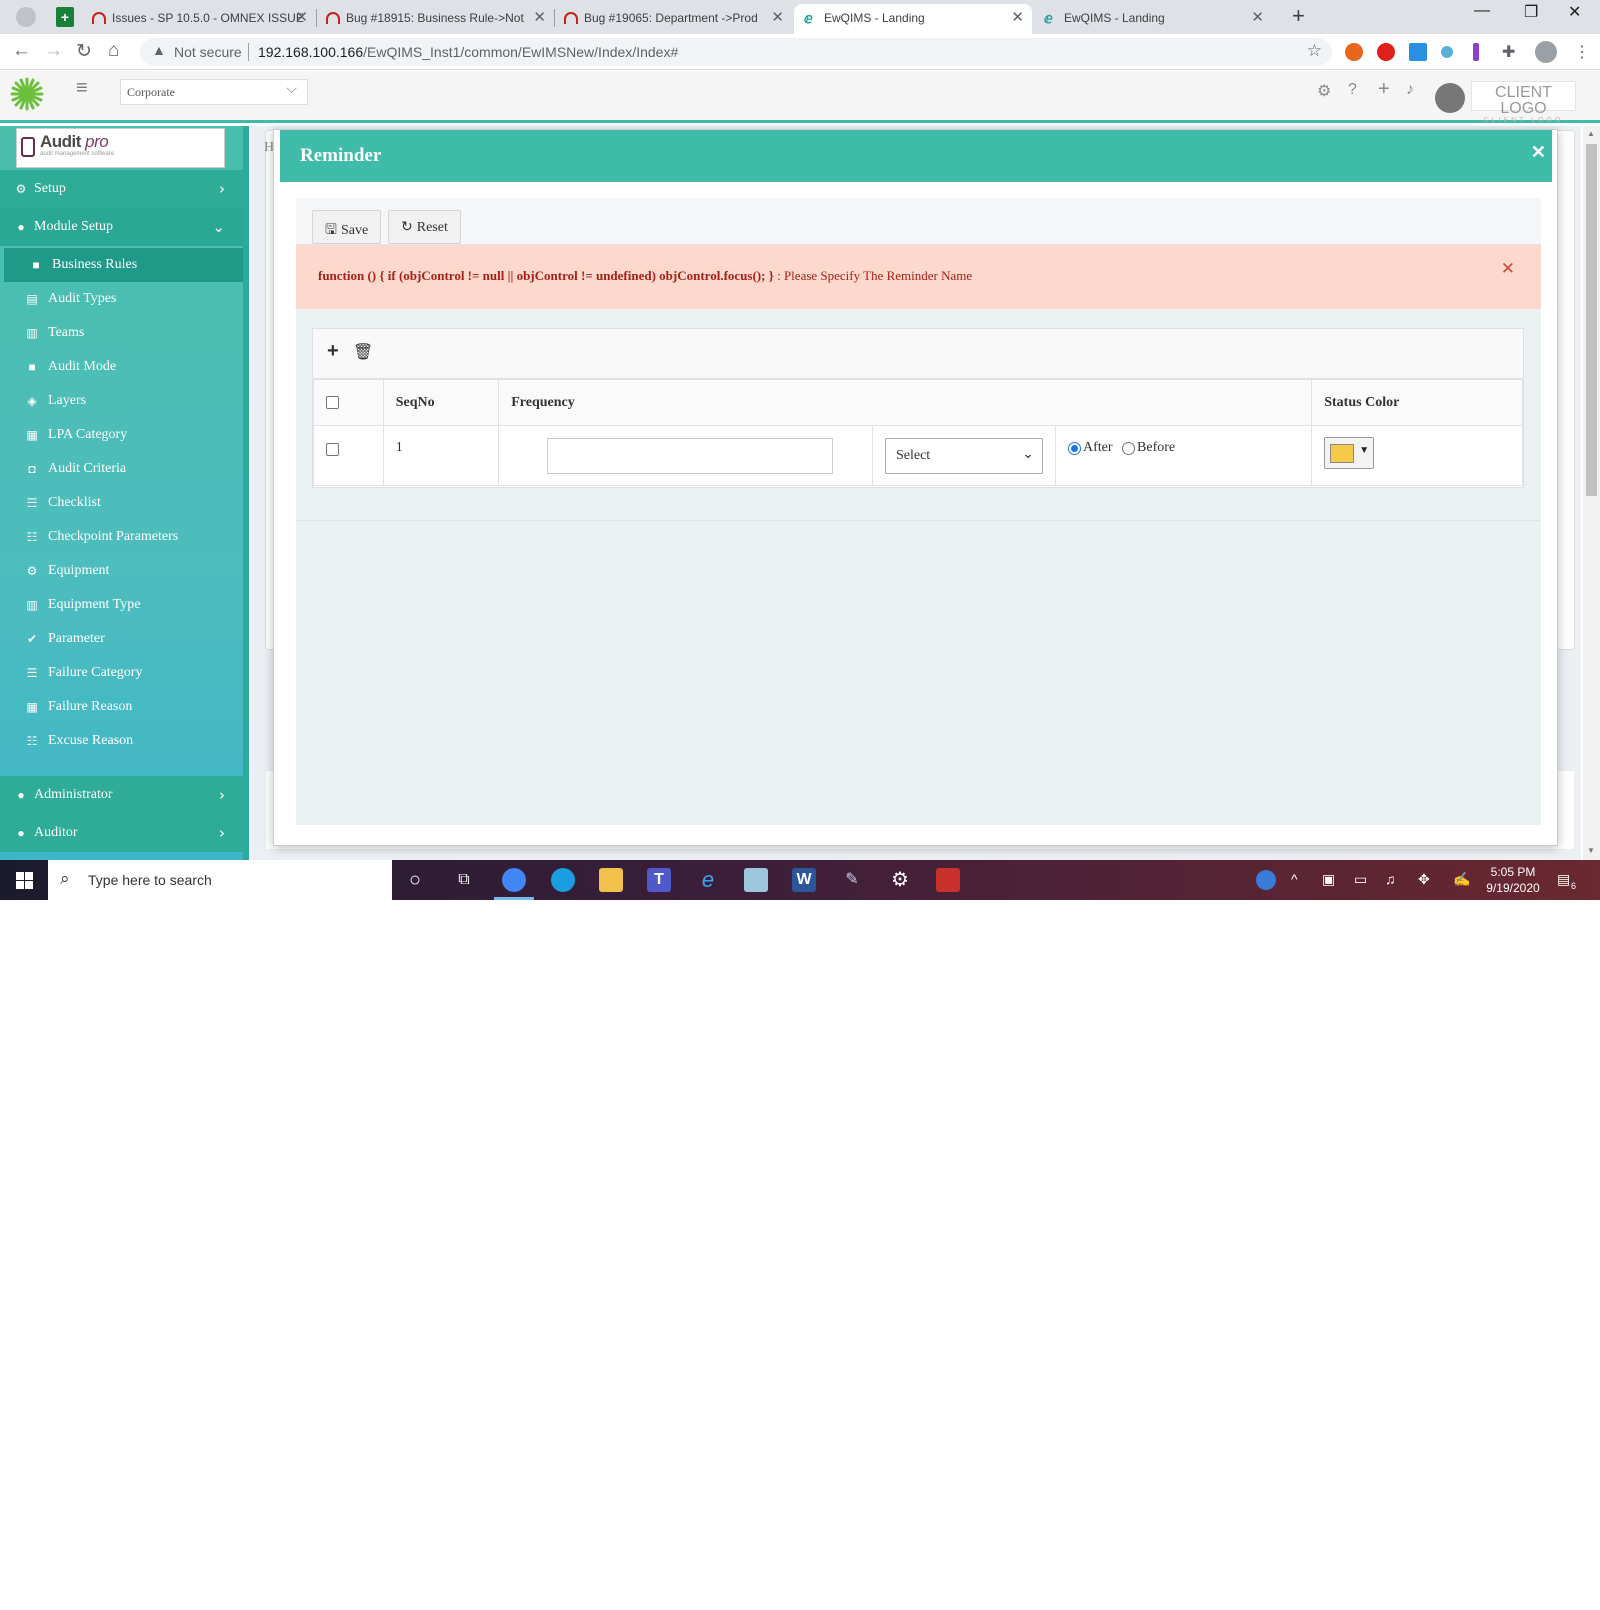  Describe the element at coordinates (905, 402) in the screenshot. I see `column-header-frequency: Frequency` at that location.